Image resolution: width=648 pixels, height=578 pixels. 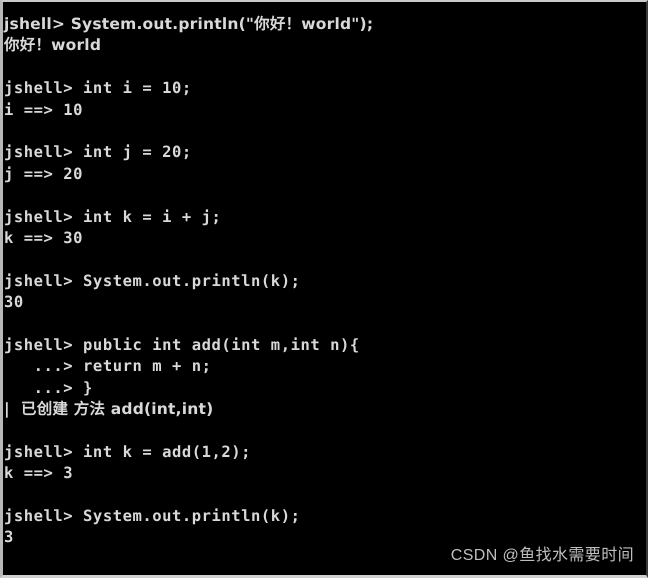 I want to click on terminal-line-output: i ==> 10, so click(x=44, y=109).